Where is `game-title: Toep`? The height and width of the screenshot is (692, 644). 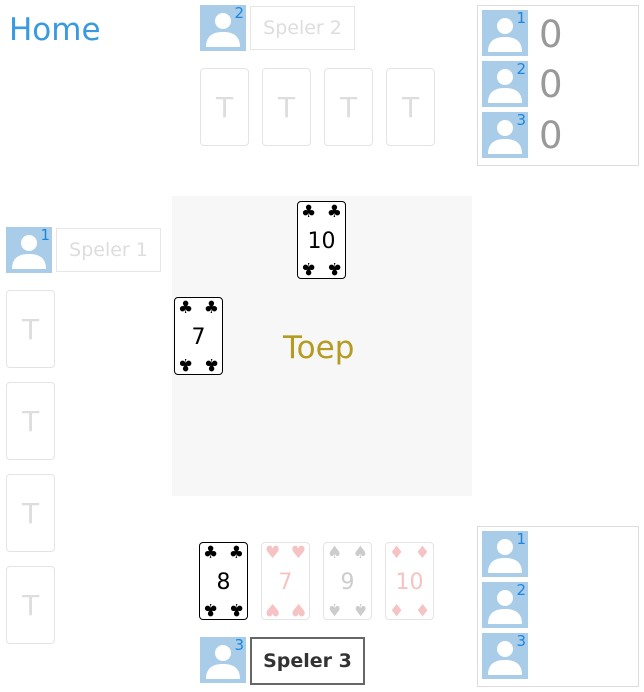
game-title: Toep is located at coordinates (319, 348).